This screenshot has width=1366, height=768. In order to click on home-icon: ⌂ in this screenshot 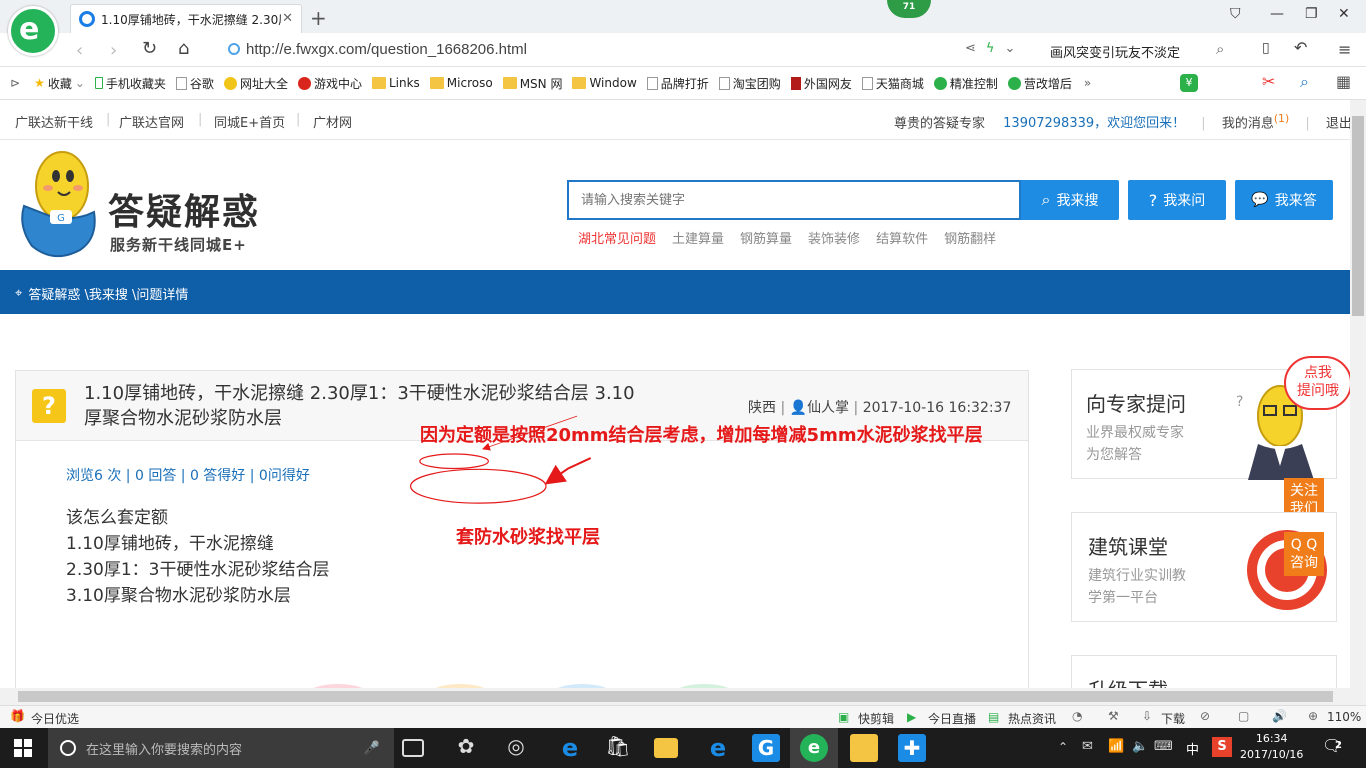, I will do `click(183, 48)`.